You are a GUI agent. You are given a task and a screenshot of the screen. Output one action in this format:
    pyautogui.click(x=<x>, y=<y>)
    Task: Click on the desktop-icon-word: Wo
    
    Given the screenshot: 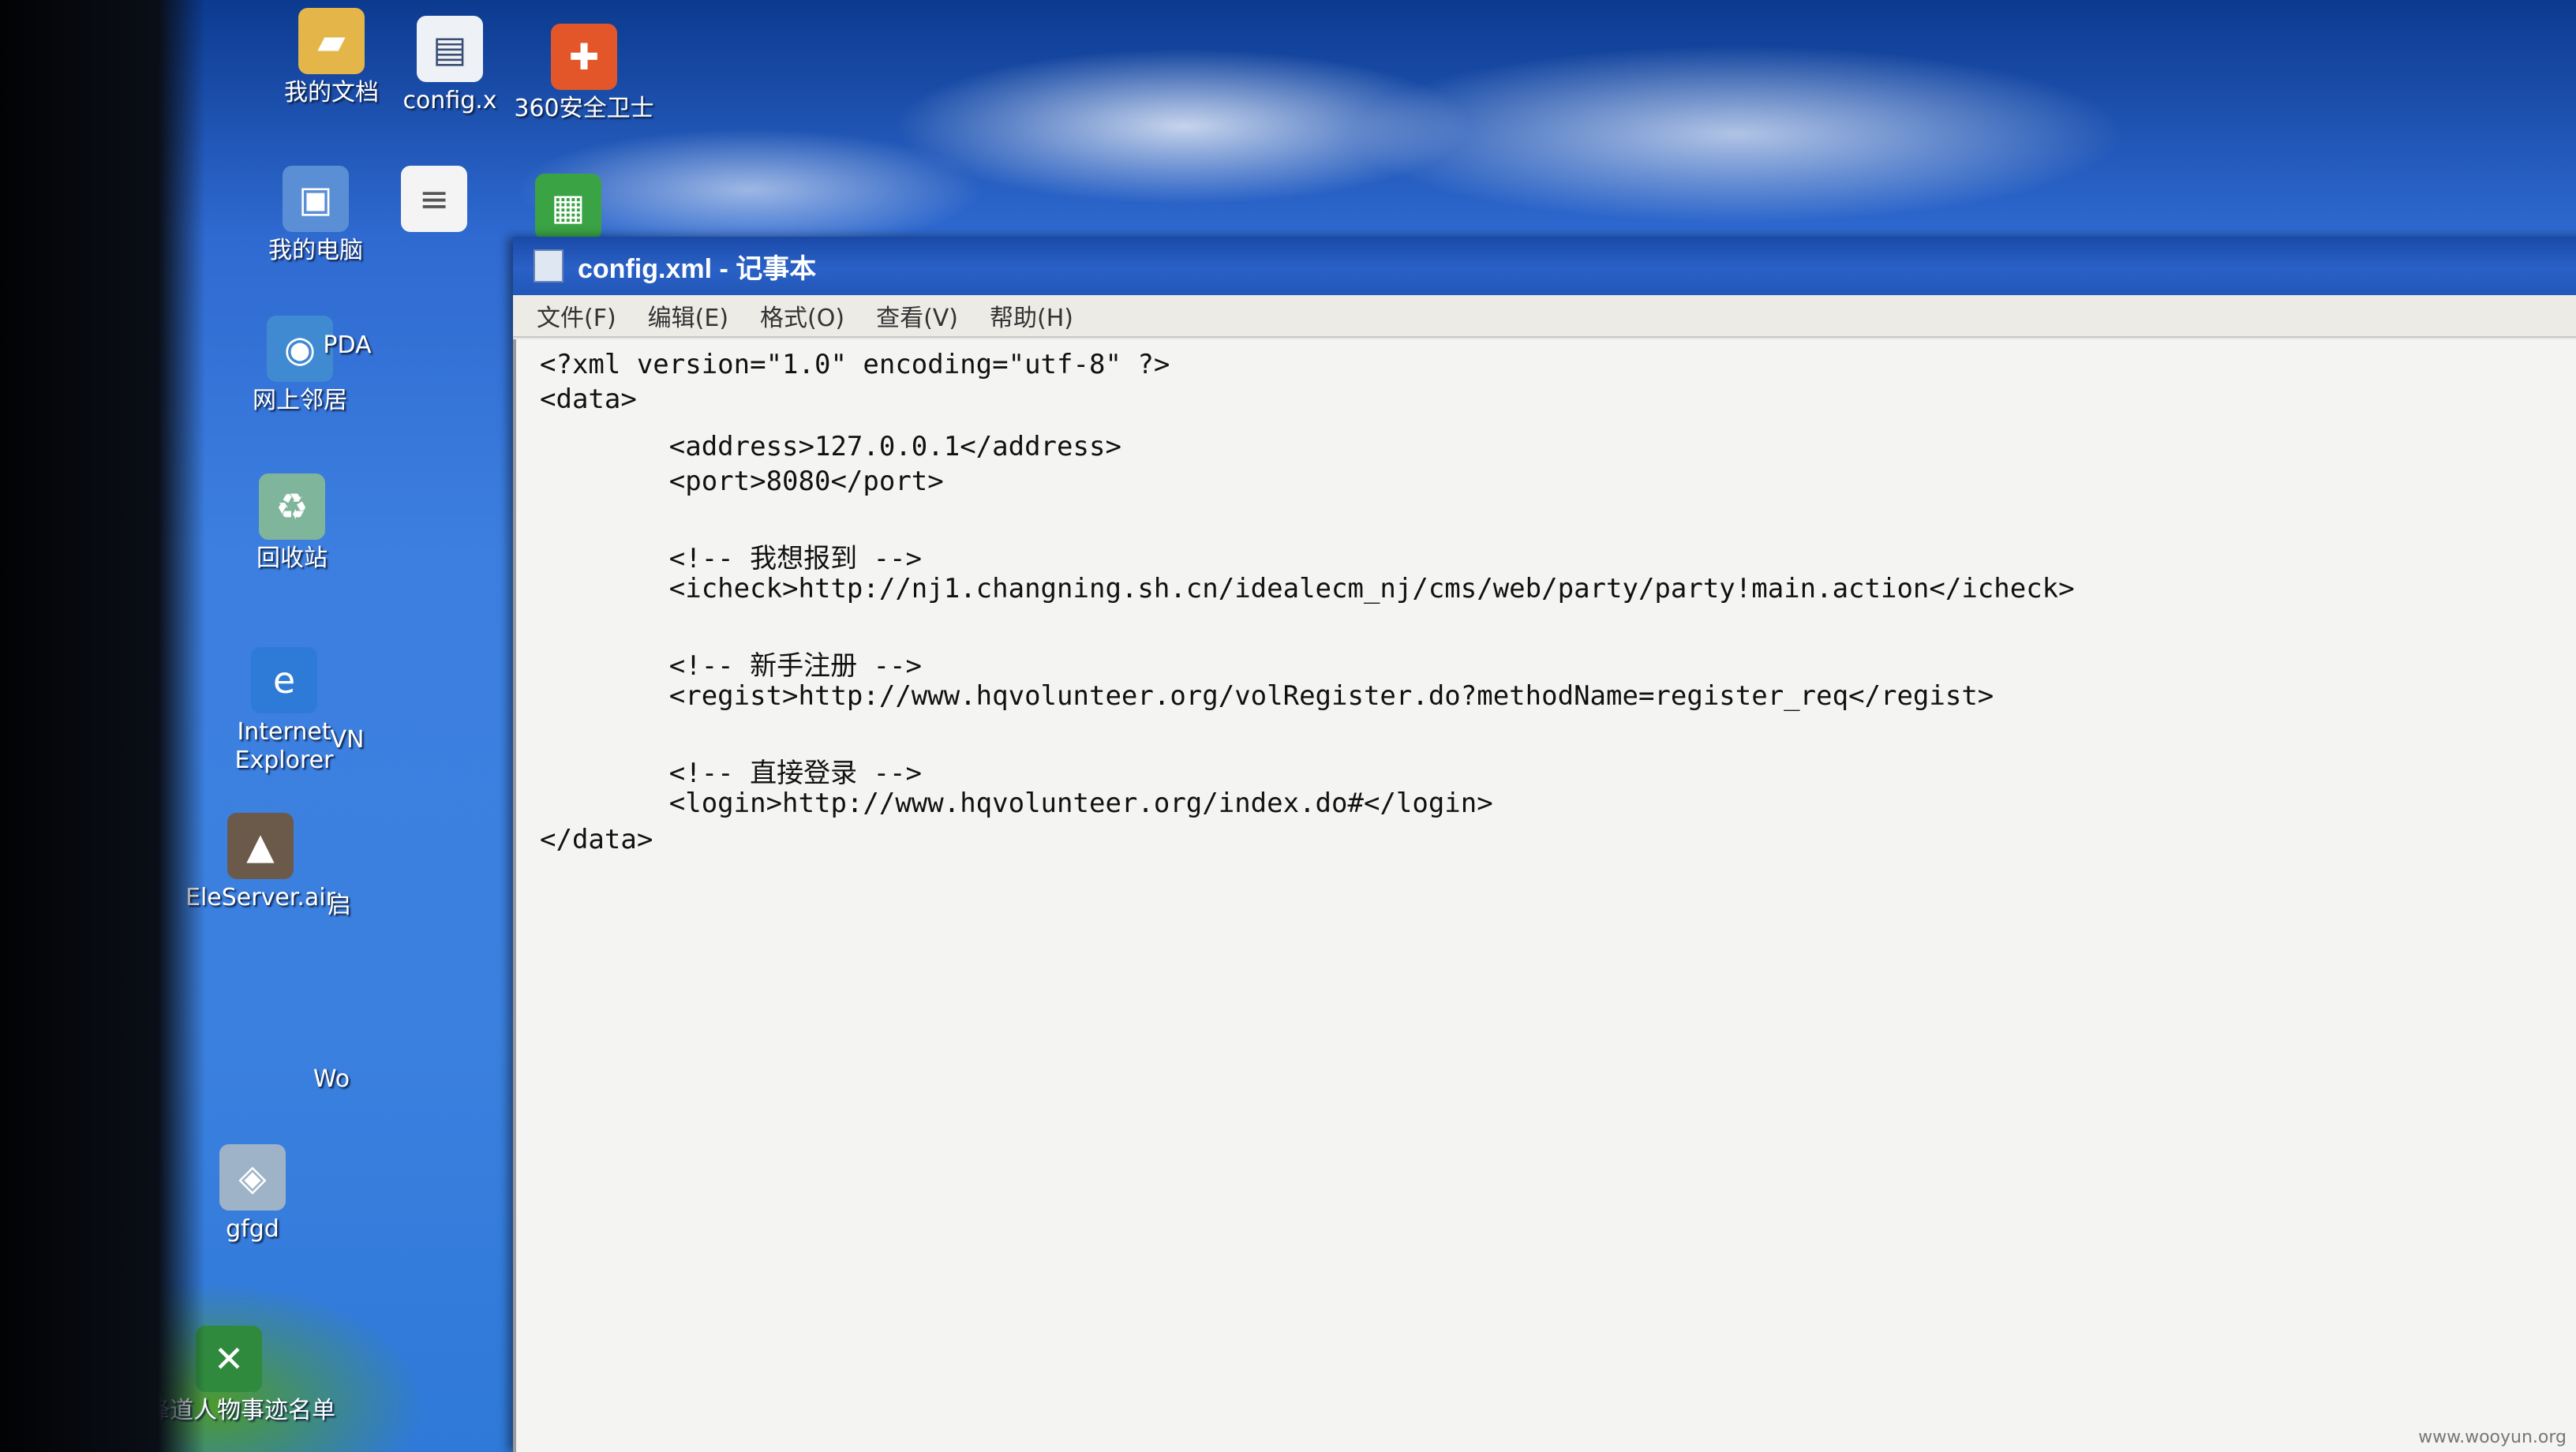 What is the action you would take?
    pyautogui.click(x=331, y=1079)
    